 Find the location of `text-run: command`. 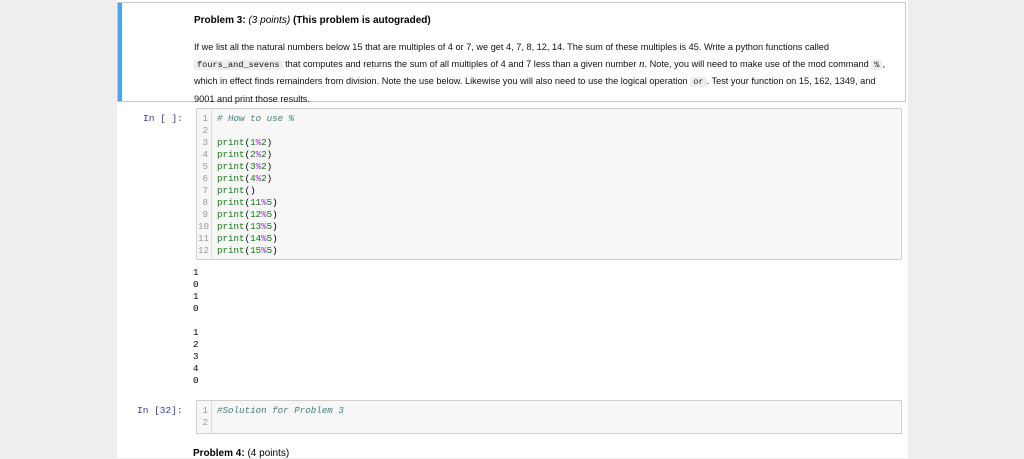

text-run: command is located at coordinates (848, 63).